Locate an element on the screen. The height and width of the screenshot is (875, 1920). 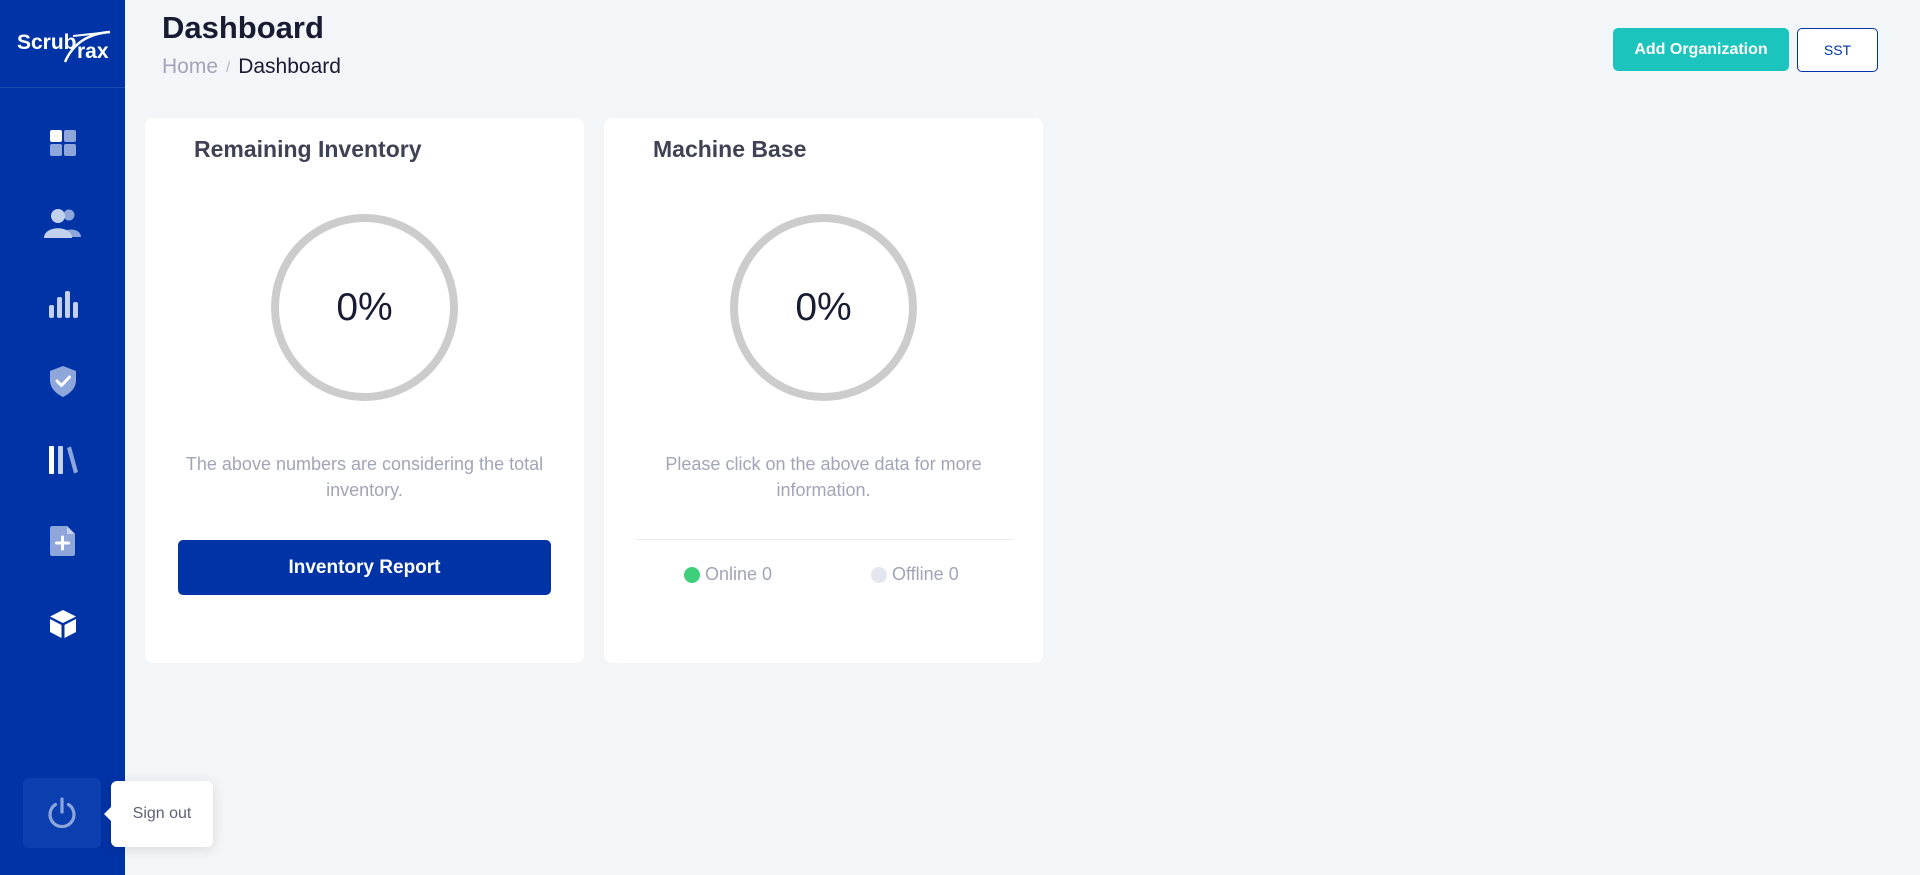
offline-label: Offline 0 is located at coordinates (925, 574).